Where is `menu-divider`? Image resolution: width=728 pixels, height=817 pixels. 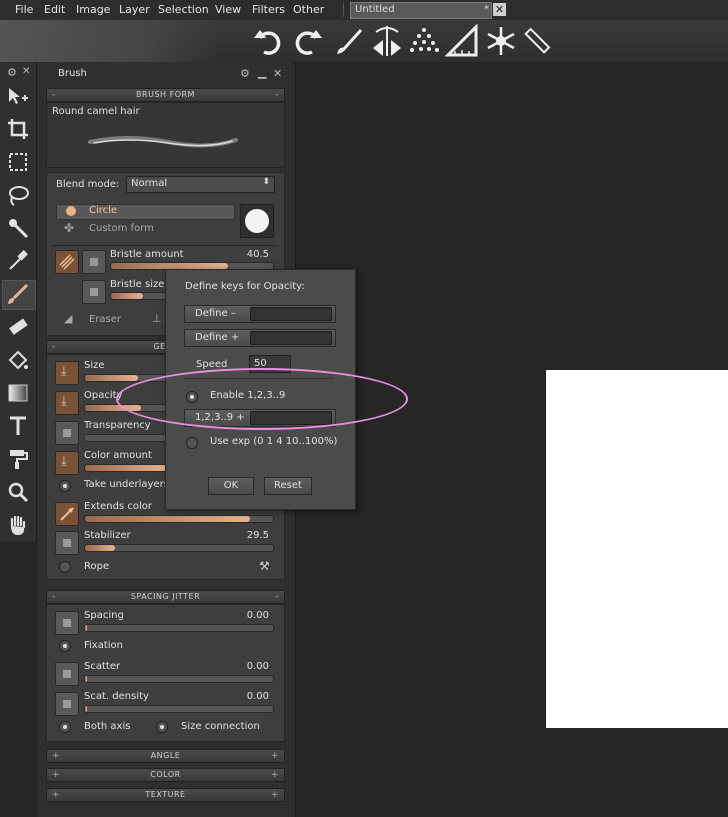
menu-divider is located at coordinates (343, 10).